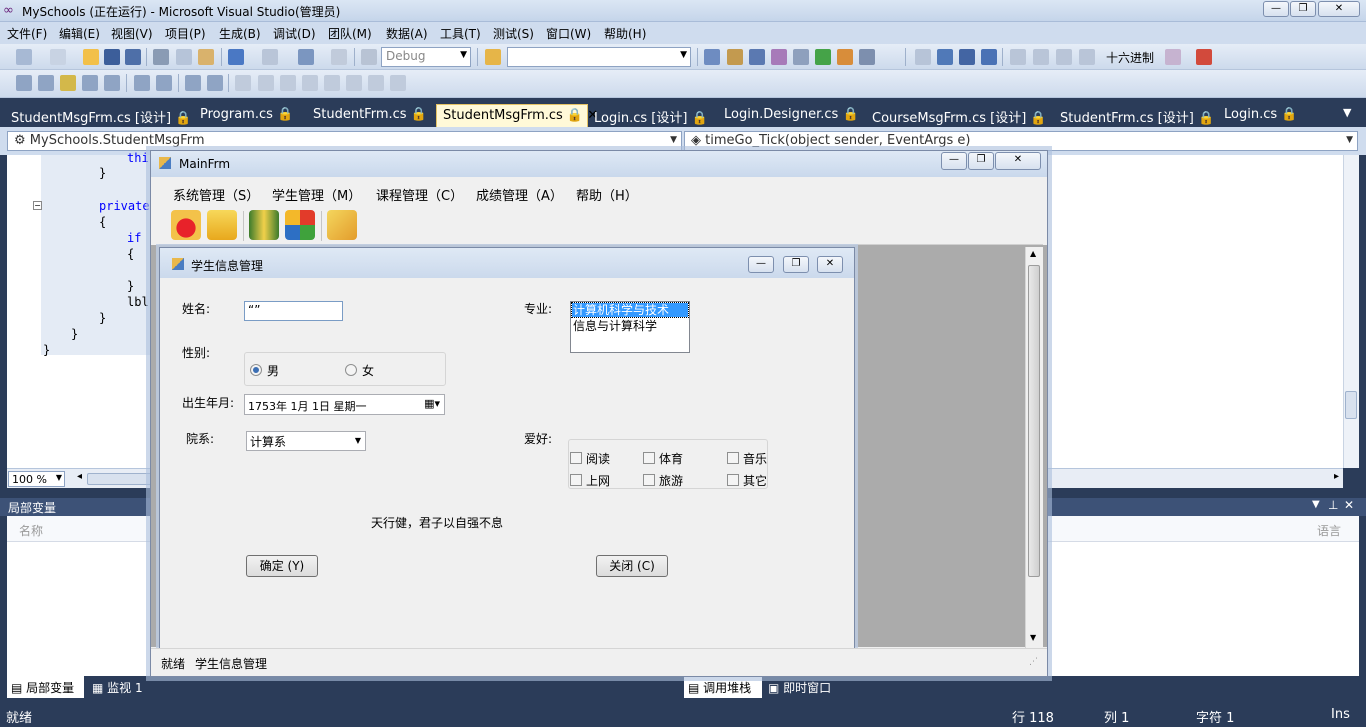  What do you see at coordinates (460, 33) in the screenshot?
I see `menu-tools: 工具(T)` at bounding box center [460, 33].